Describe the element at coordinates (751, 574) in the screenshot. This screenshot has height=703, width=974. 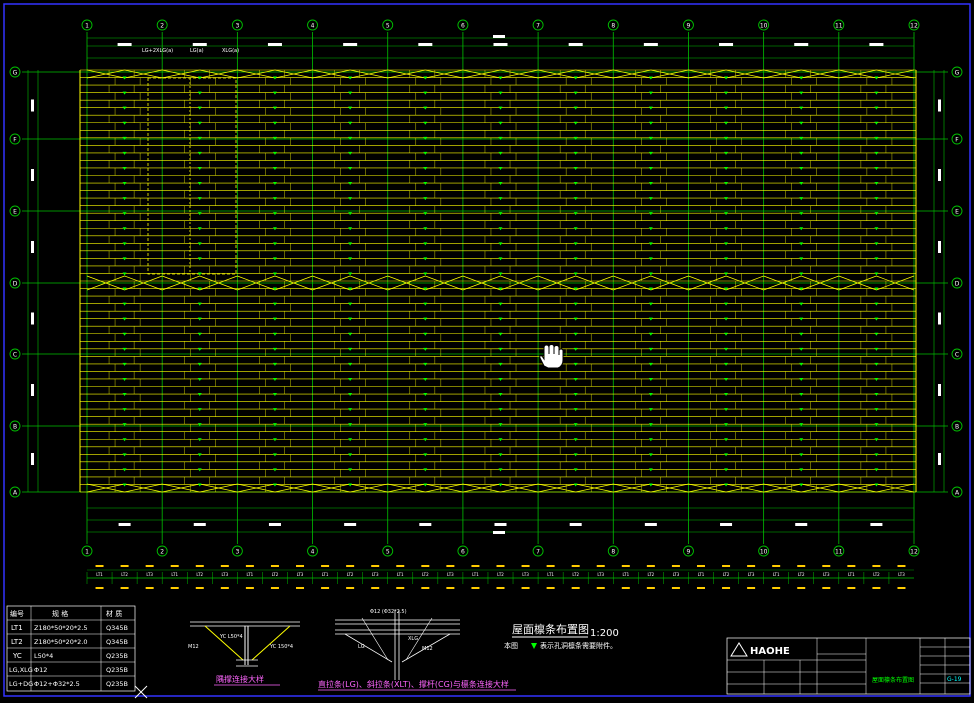
I see `purlin-strip-label-8-2: LT3` at that location.